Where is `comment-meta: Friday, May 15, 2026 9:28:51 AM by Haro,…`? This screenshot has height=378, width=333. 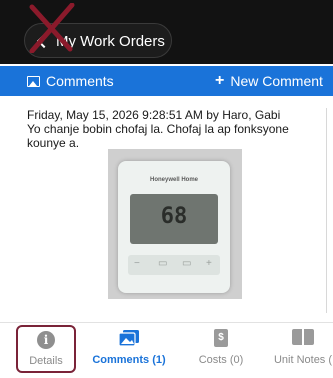 comment-meta: Friday, May 15, 2026 9:28:51 AM by Haro,… is located at coordinates (154, 115).